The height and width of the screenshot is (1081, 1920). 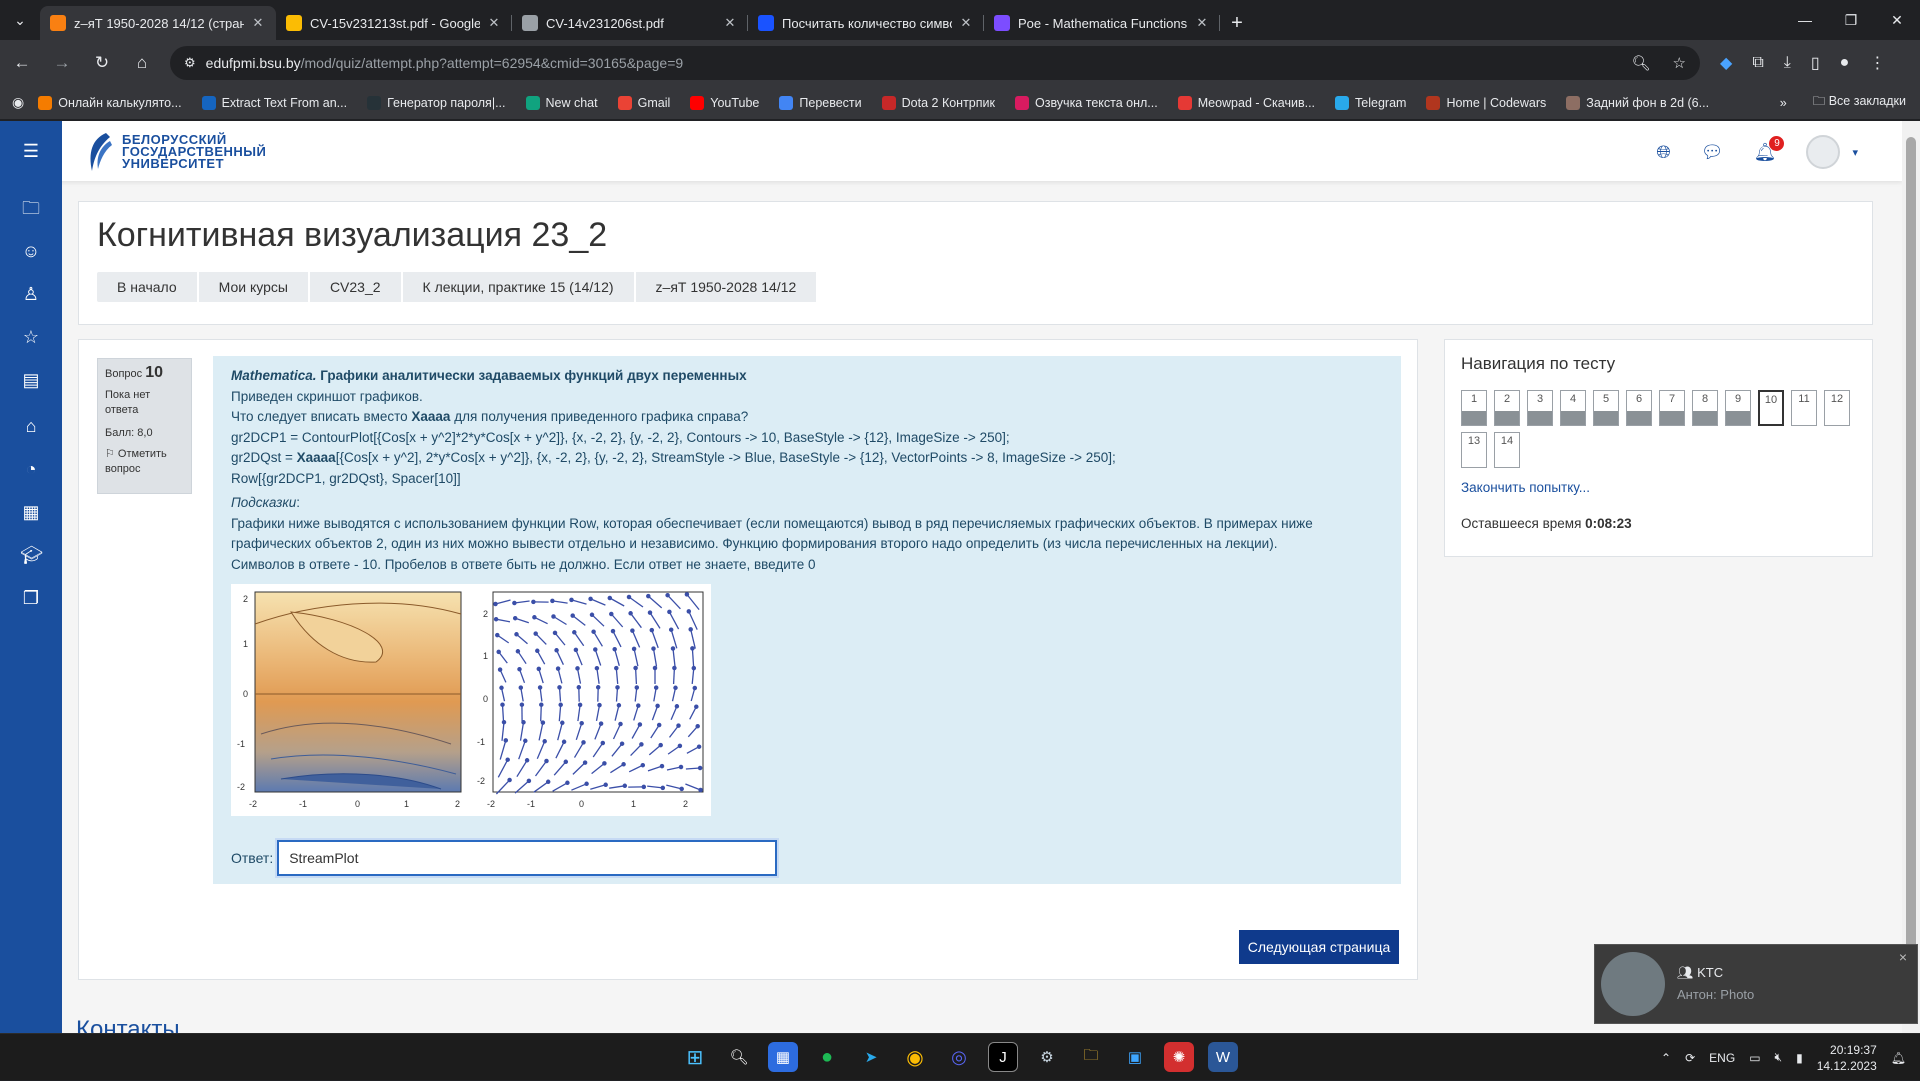 What do you see at coordinates (562, 103) in the screenshot?
I see `bookmark-item: New chat` at bounding box center [562, 103].